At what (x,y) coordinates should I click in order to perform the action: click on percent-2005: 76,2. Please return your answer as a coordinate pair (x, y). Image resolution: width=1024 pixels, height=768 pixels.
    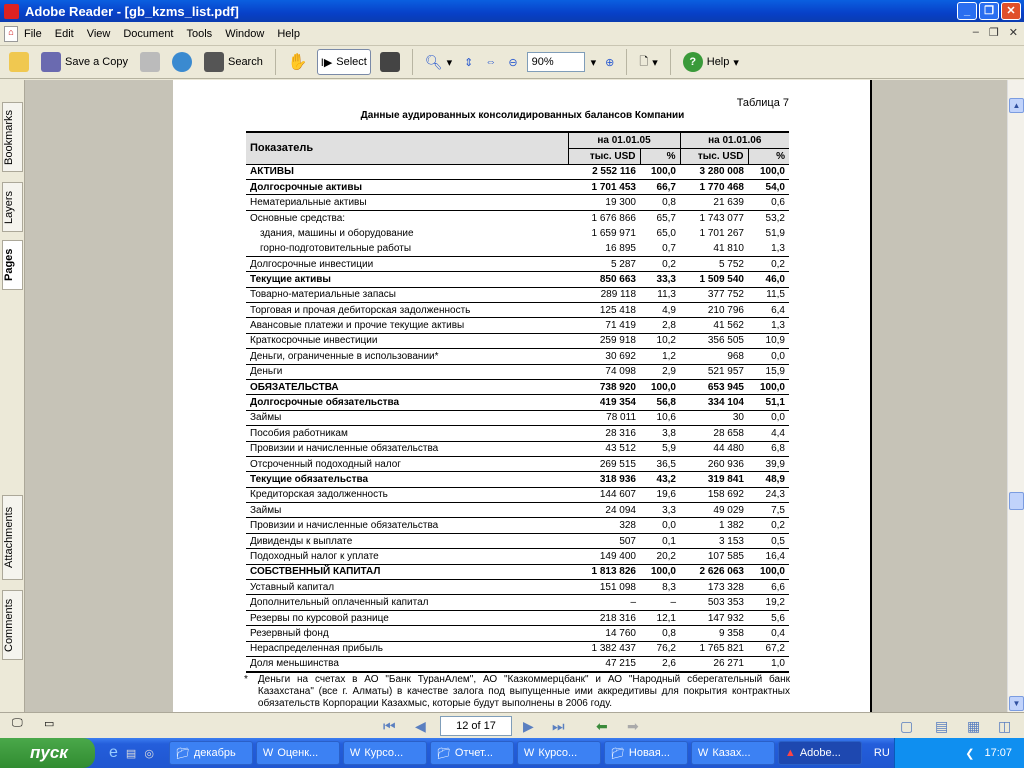
    Looking at the image, I should click on (660, 649).